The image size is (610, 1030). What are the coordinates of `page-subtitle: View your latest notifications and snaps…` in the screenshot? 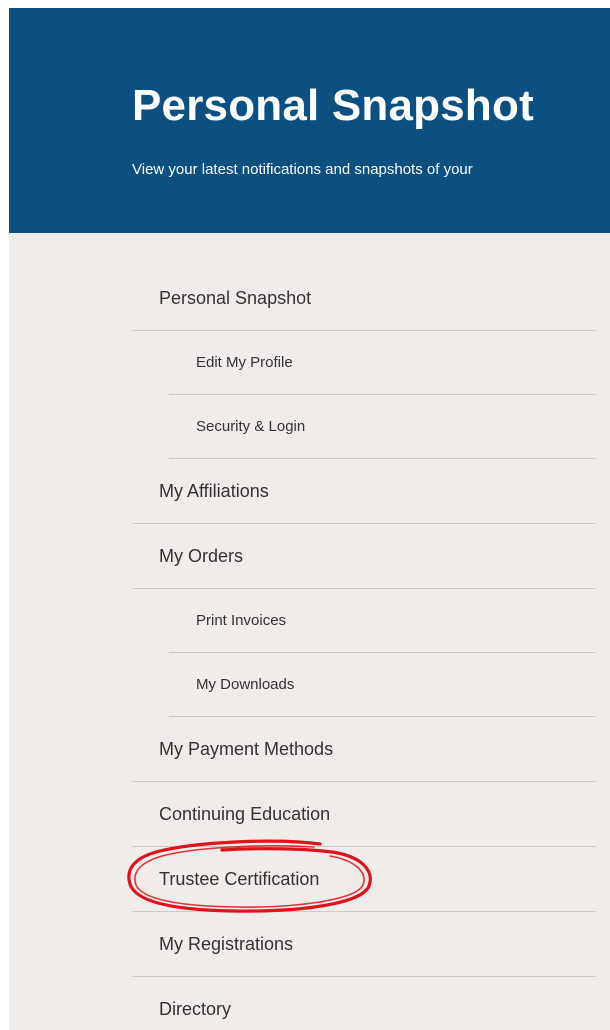 It's located at (302, 169).